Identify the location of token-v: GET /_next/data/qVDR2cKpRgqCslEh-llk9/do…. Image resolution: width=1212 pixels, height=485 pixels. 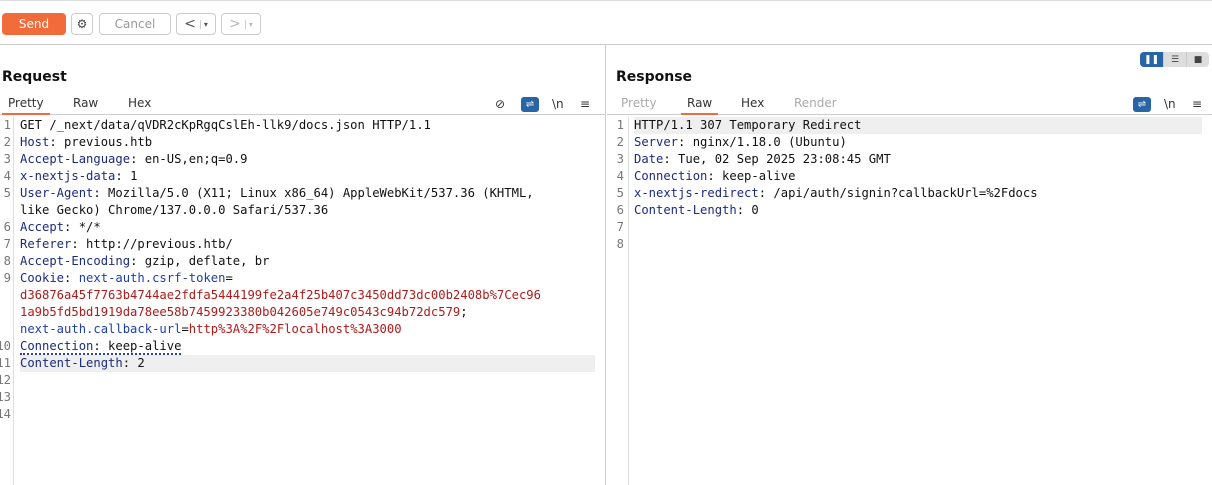
(225, 125).